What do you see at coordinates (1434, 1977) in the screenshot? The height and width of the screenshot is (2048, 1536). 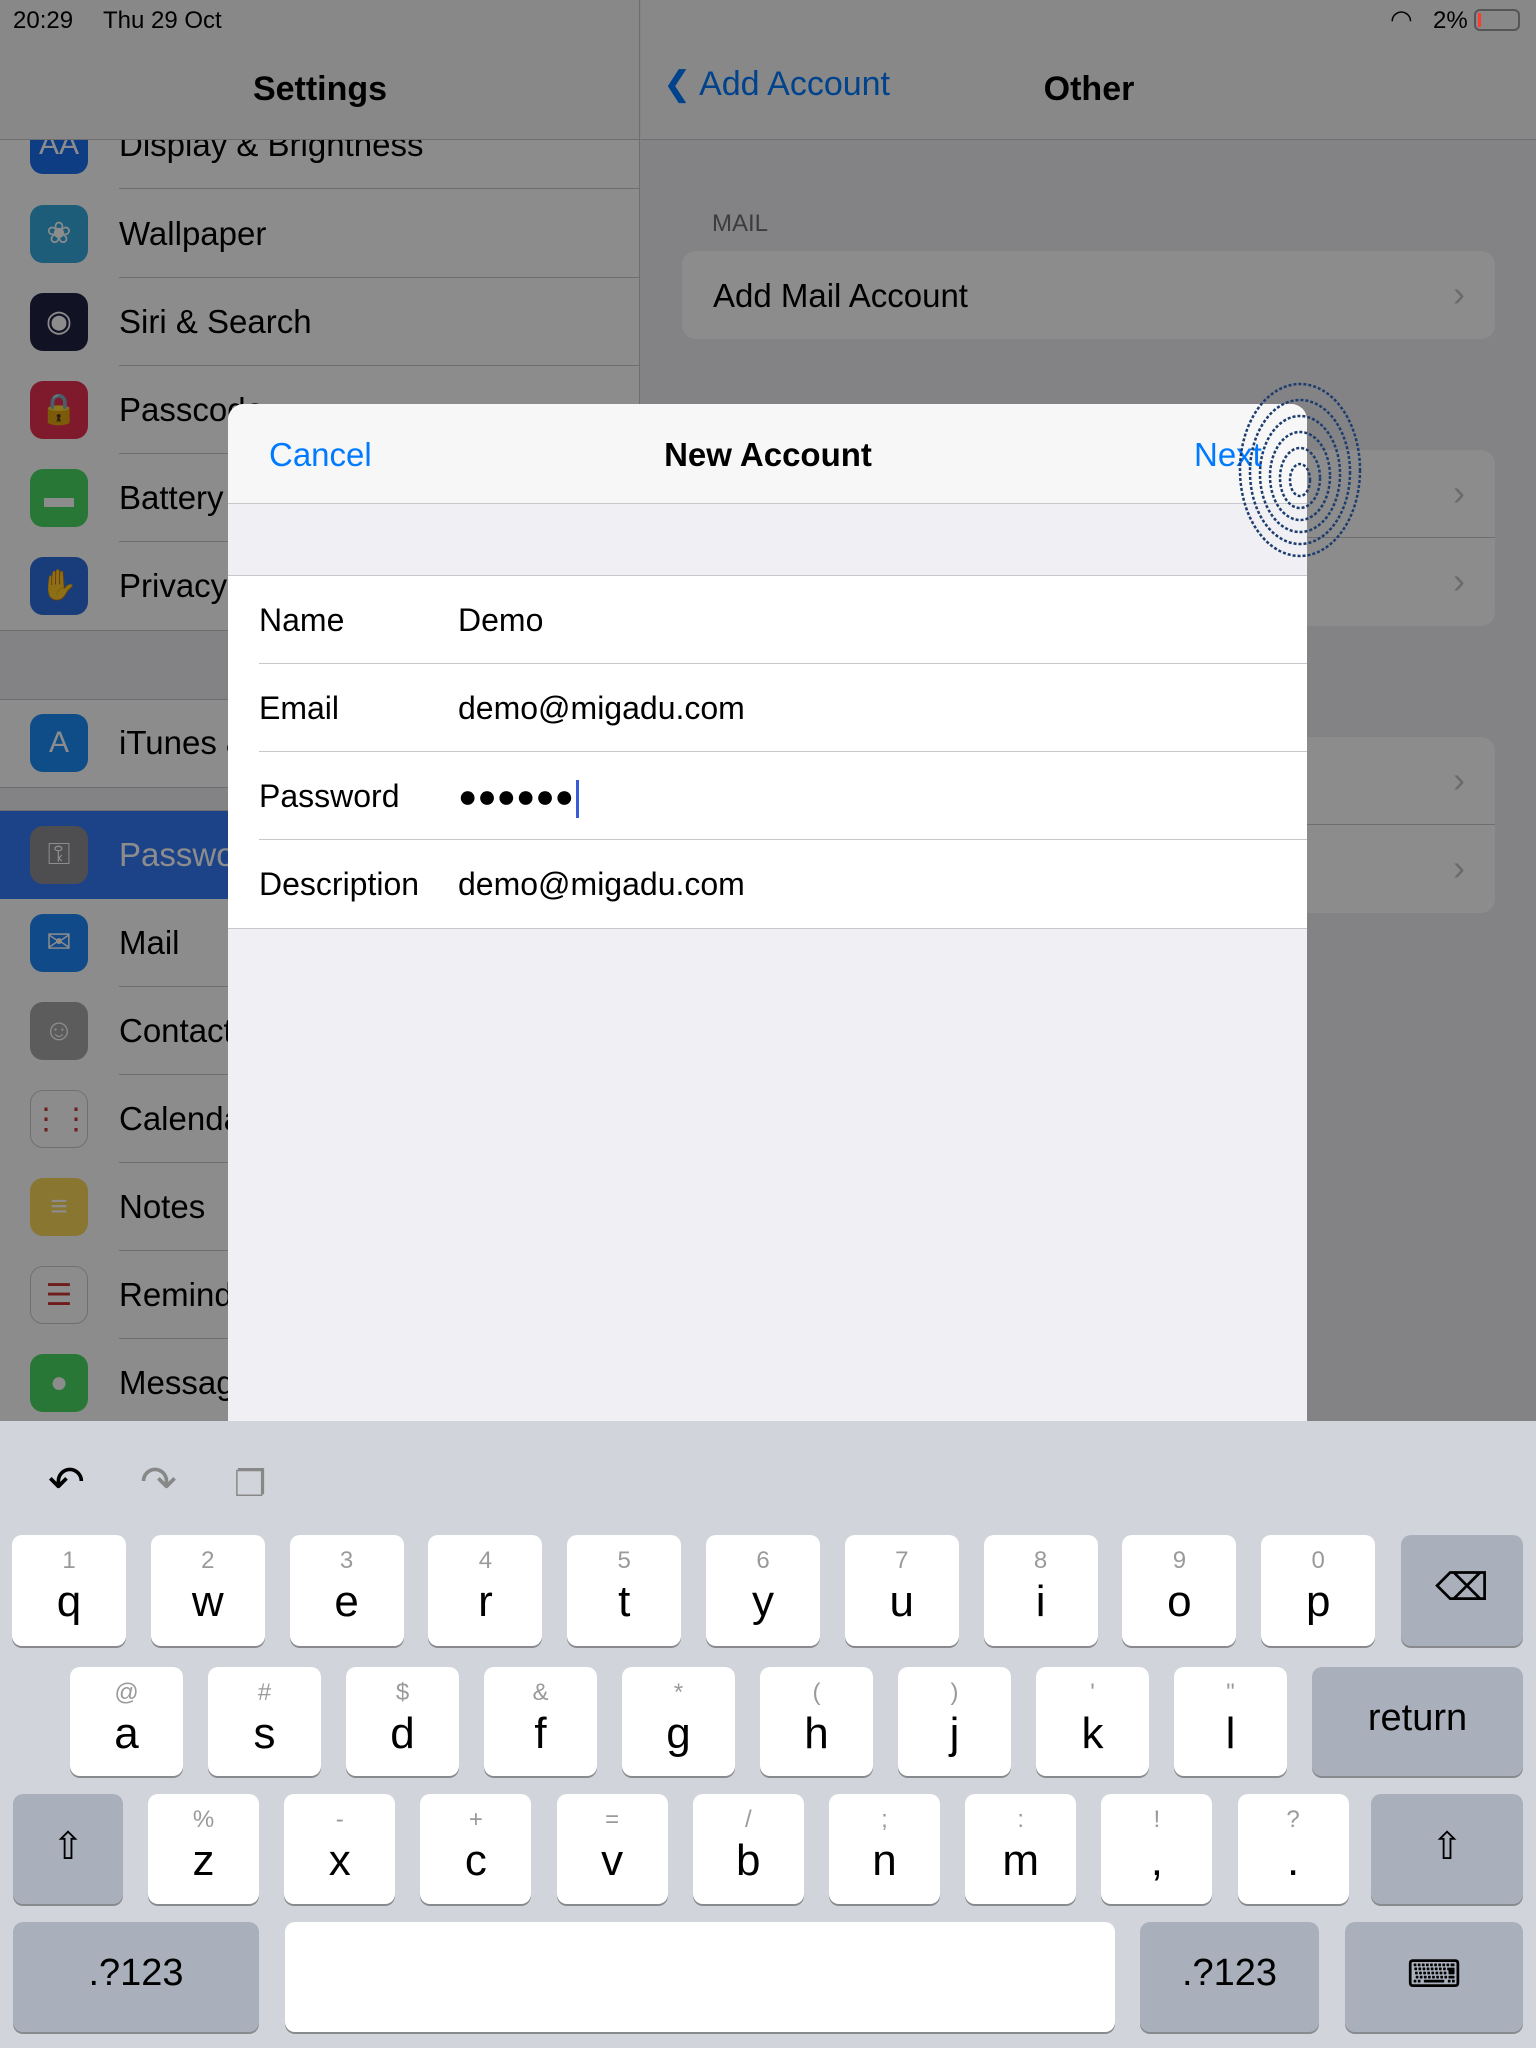 I see `dismiss-keyboard-key: ⌨` at bounding box center [1434, 1977].